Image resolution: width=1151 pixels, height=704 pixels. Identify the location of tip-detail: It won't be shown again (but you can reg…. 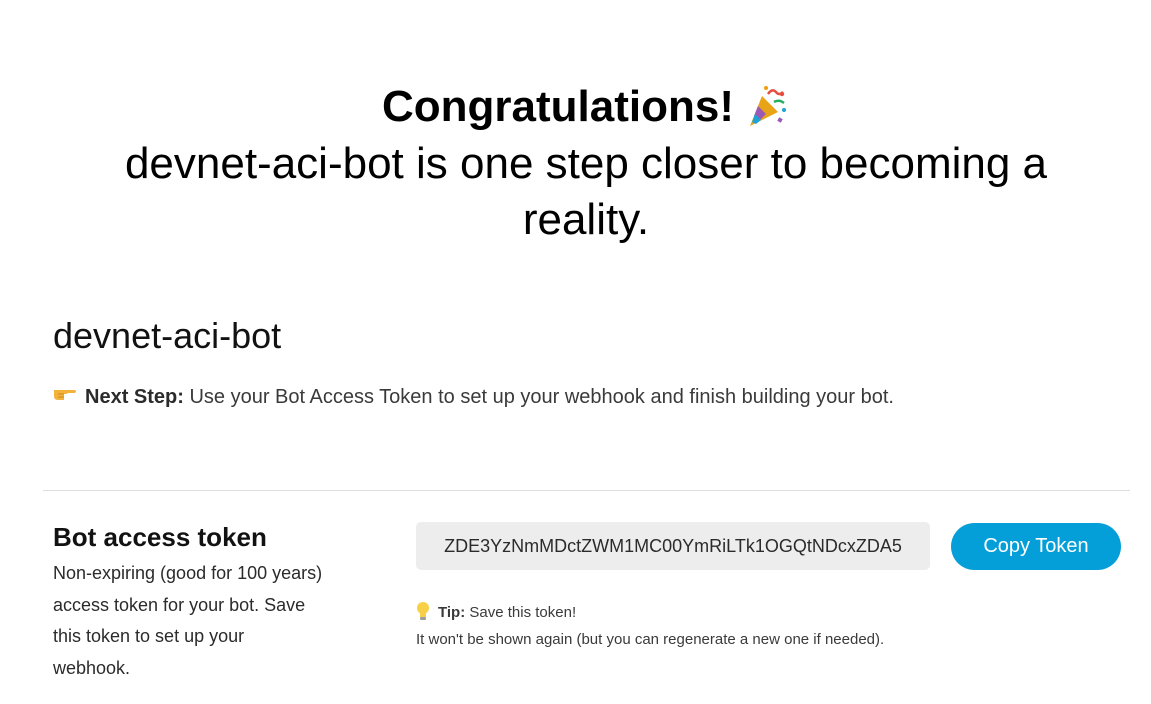
(650, 639).